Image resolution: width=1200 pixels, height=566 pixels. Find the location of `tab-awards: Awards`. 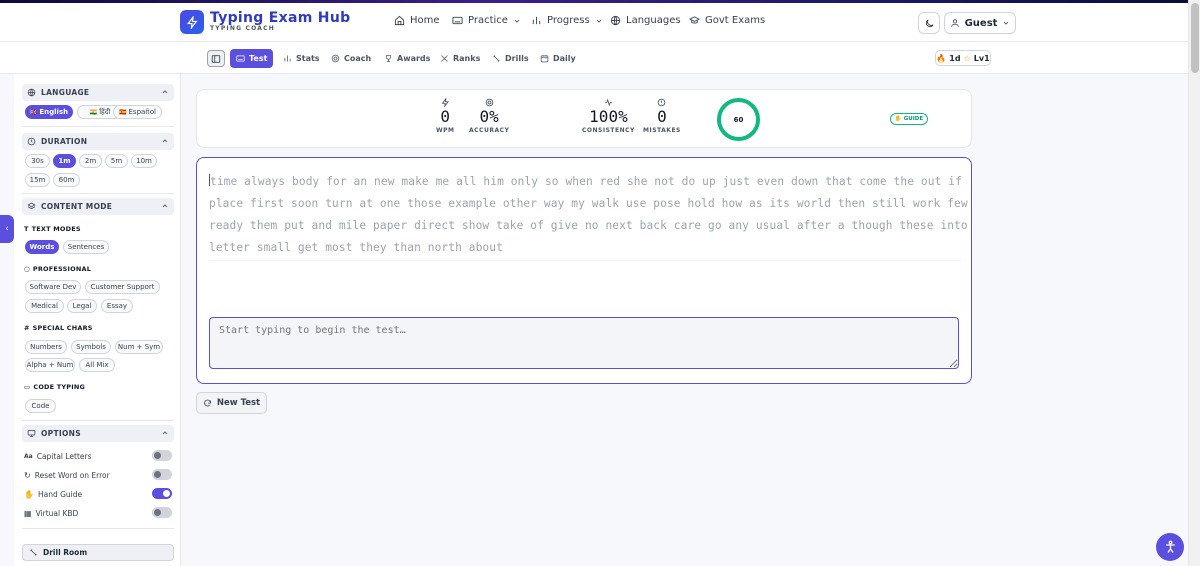

tab-awards: Awards is located at coordinates (407, 58).